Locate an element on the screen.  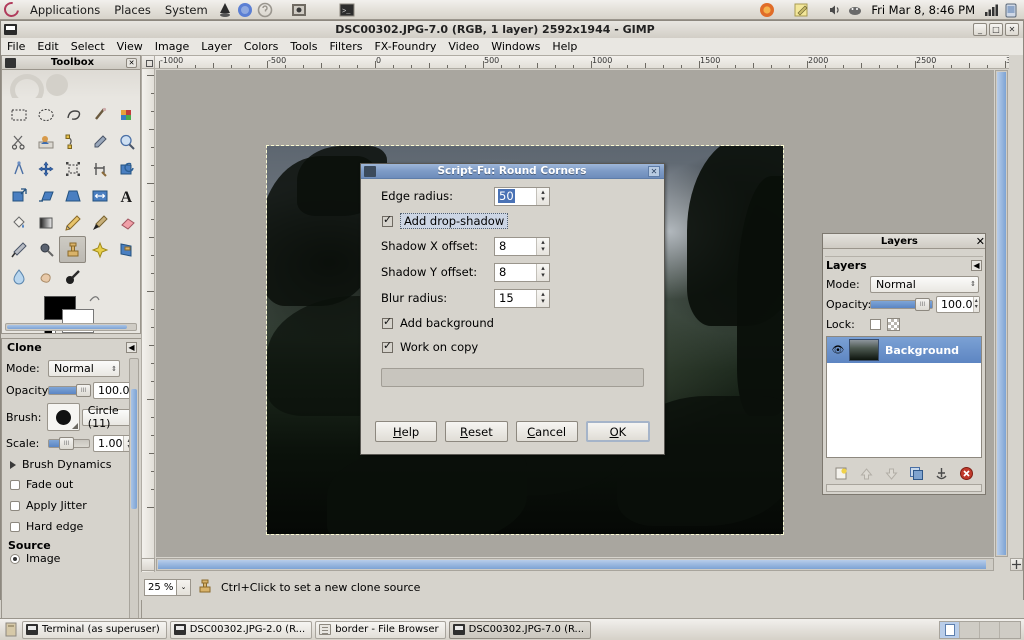
menu-tools: Tools is located at coordinates (303, 46).